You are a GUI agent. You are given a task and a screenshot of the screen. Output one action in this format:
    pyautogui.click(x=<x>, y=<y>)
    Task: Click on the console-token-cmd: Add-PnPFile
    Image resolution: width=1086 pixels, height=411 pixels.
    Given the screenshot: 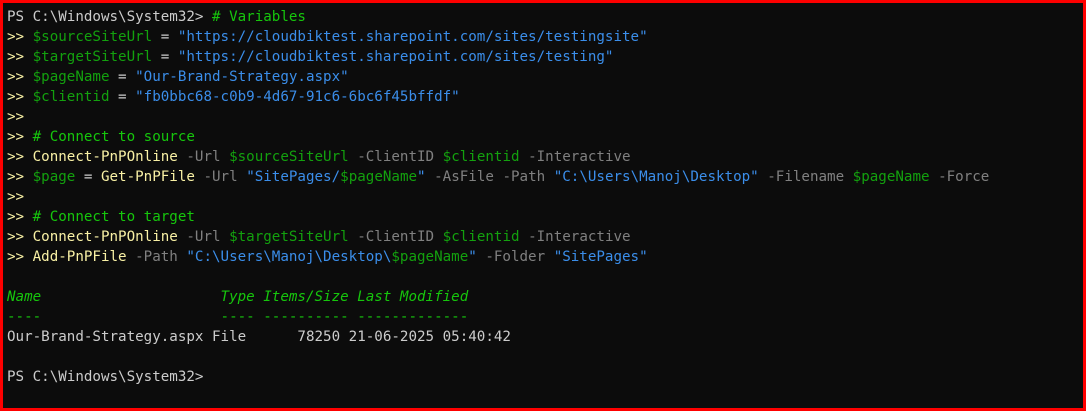 What is the action you would take?
    pyautogui.click(x=79, y=257)
    